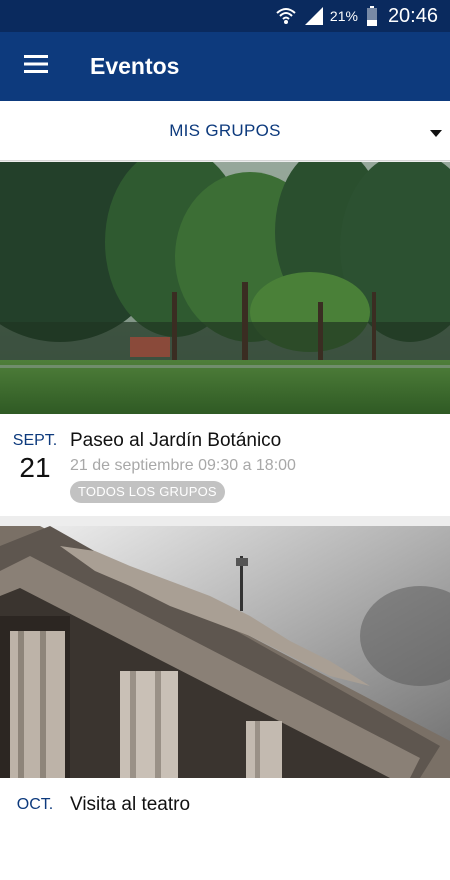  What do you see at coordinates (343, 16) in the screenshot?
I see `battery-percent: 21%` at bounding box center [343, 16].